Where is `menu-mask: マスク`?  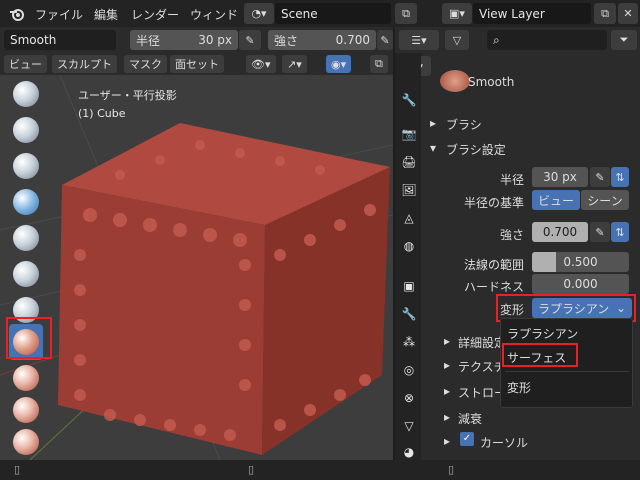 menu-mask: マスク is located at coordinates (145, 64).